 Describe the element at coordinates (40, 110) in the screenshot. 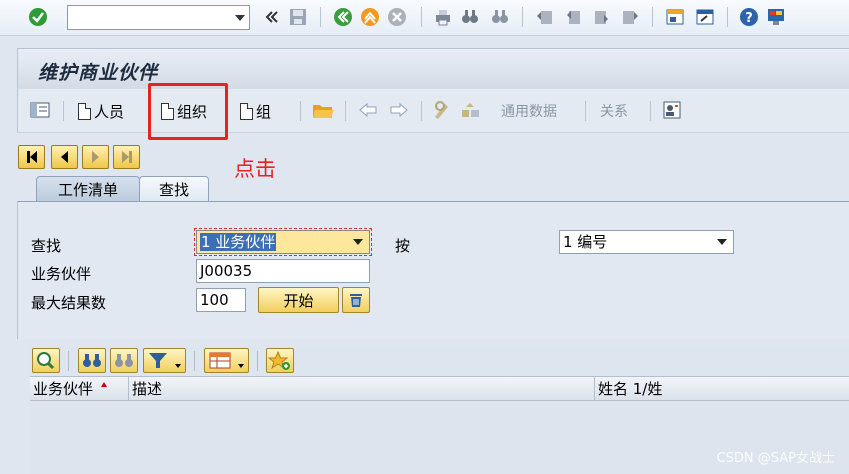

I see `worklist-toggle-icon` at that location.